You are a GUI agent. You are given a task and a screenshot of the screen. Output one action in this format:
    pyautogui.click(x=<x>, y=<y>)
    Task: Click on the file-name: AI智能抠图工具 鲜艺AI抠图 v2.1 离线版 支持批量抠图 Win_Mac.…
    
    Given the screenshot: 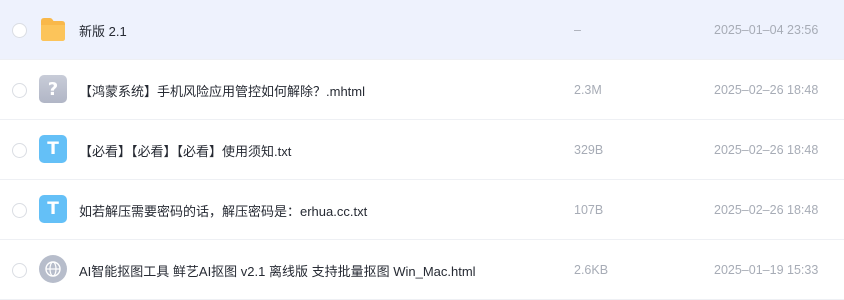 What is the action you would take?
    pyautogui.click(x=277, y=270)
    